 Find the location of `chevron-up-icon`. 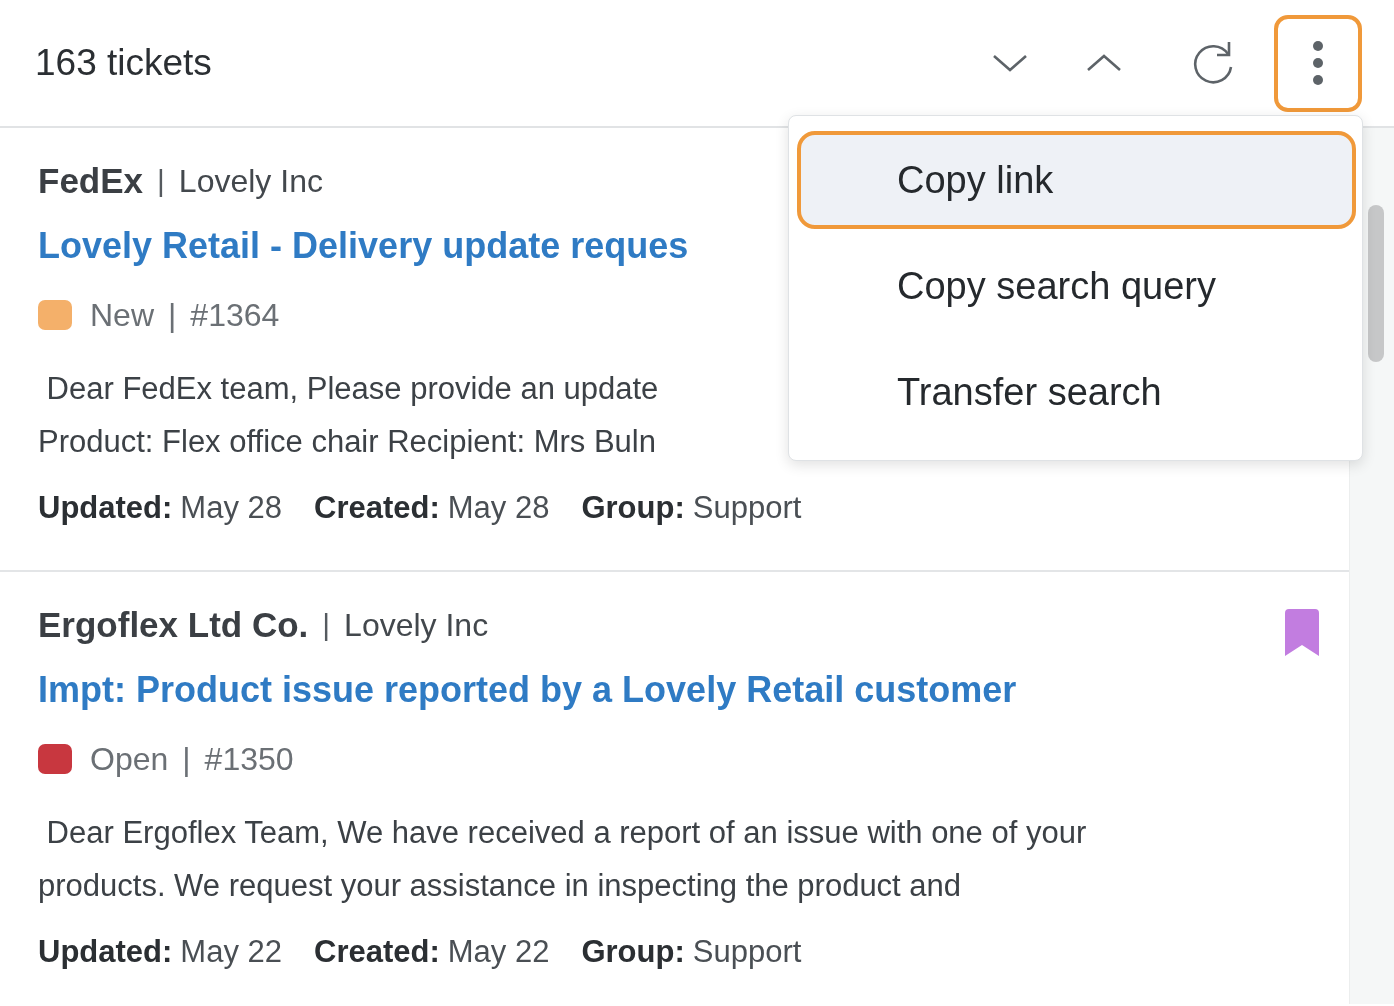

chevron-up-icon is located at coordinates (1104, 63).